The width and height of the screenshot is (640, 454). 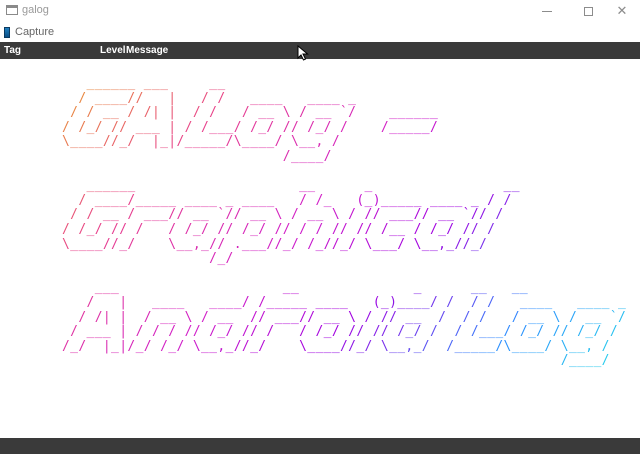 I want to click on capture-label: Capture, so click(x=35, y=32).